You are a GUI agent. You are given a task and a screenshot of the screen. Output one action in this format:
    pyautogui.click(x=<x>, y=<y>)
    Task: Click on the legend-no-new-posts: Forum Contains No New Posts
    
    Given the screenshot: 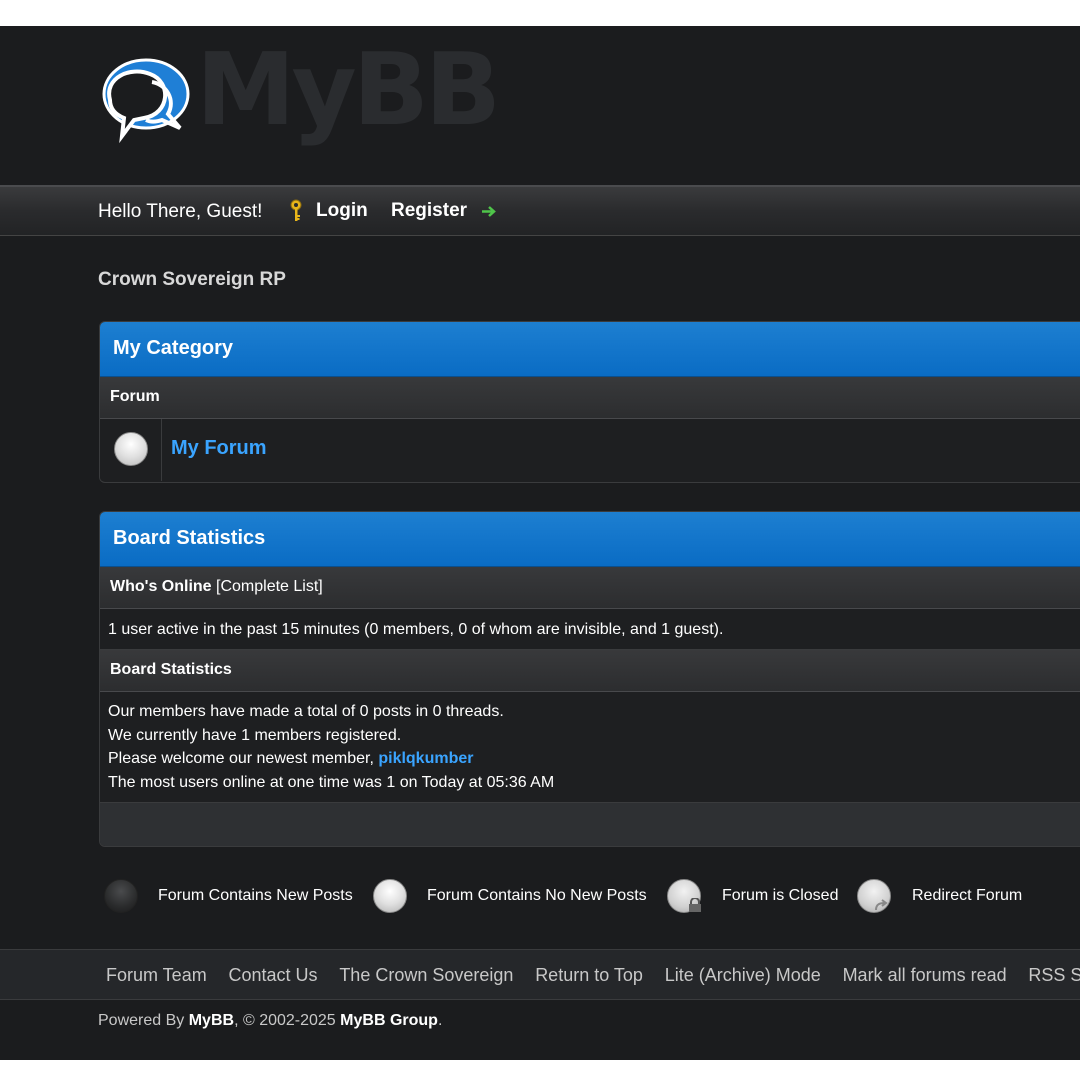 What is the action you would take?
    pyautogui.click(x=537, y=895)
    